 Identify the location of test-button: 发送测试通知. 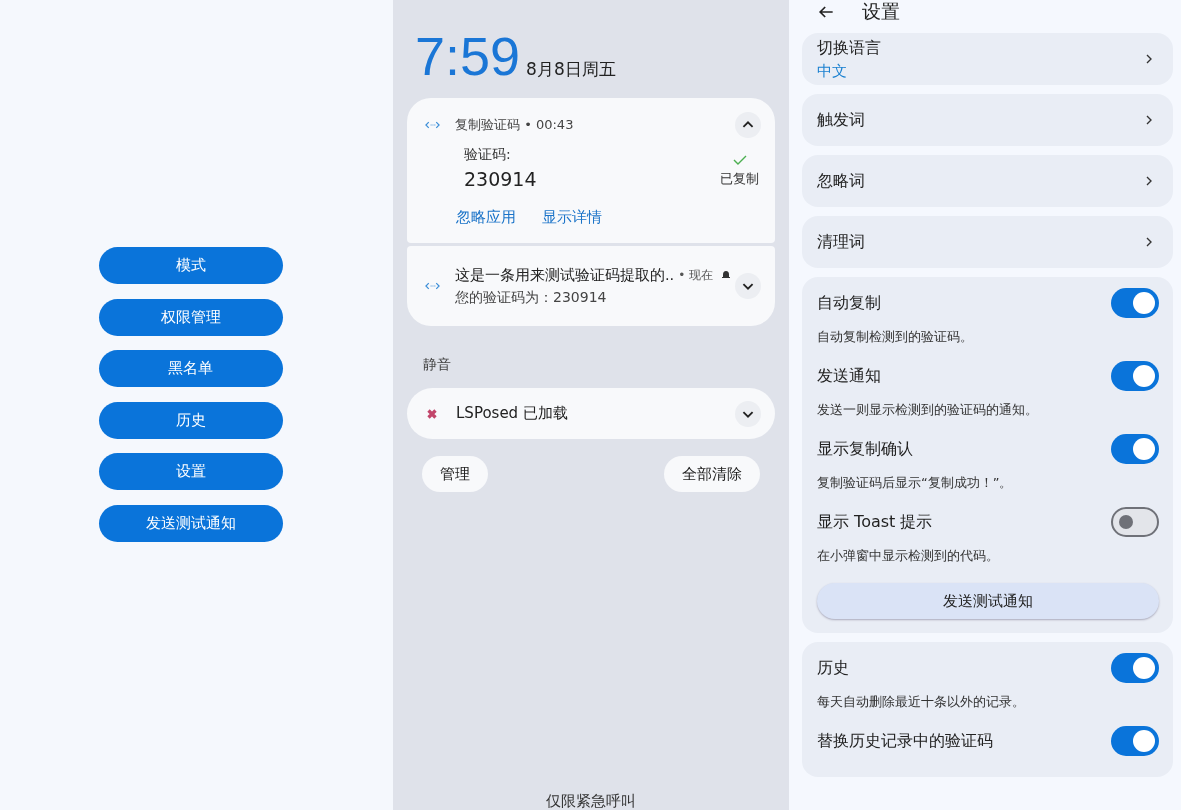
(988, 601).